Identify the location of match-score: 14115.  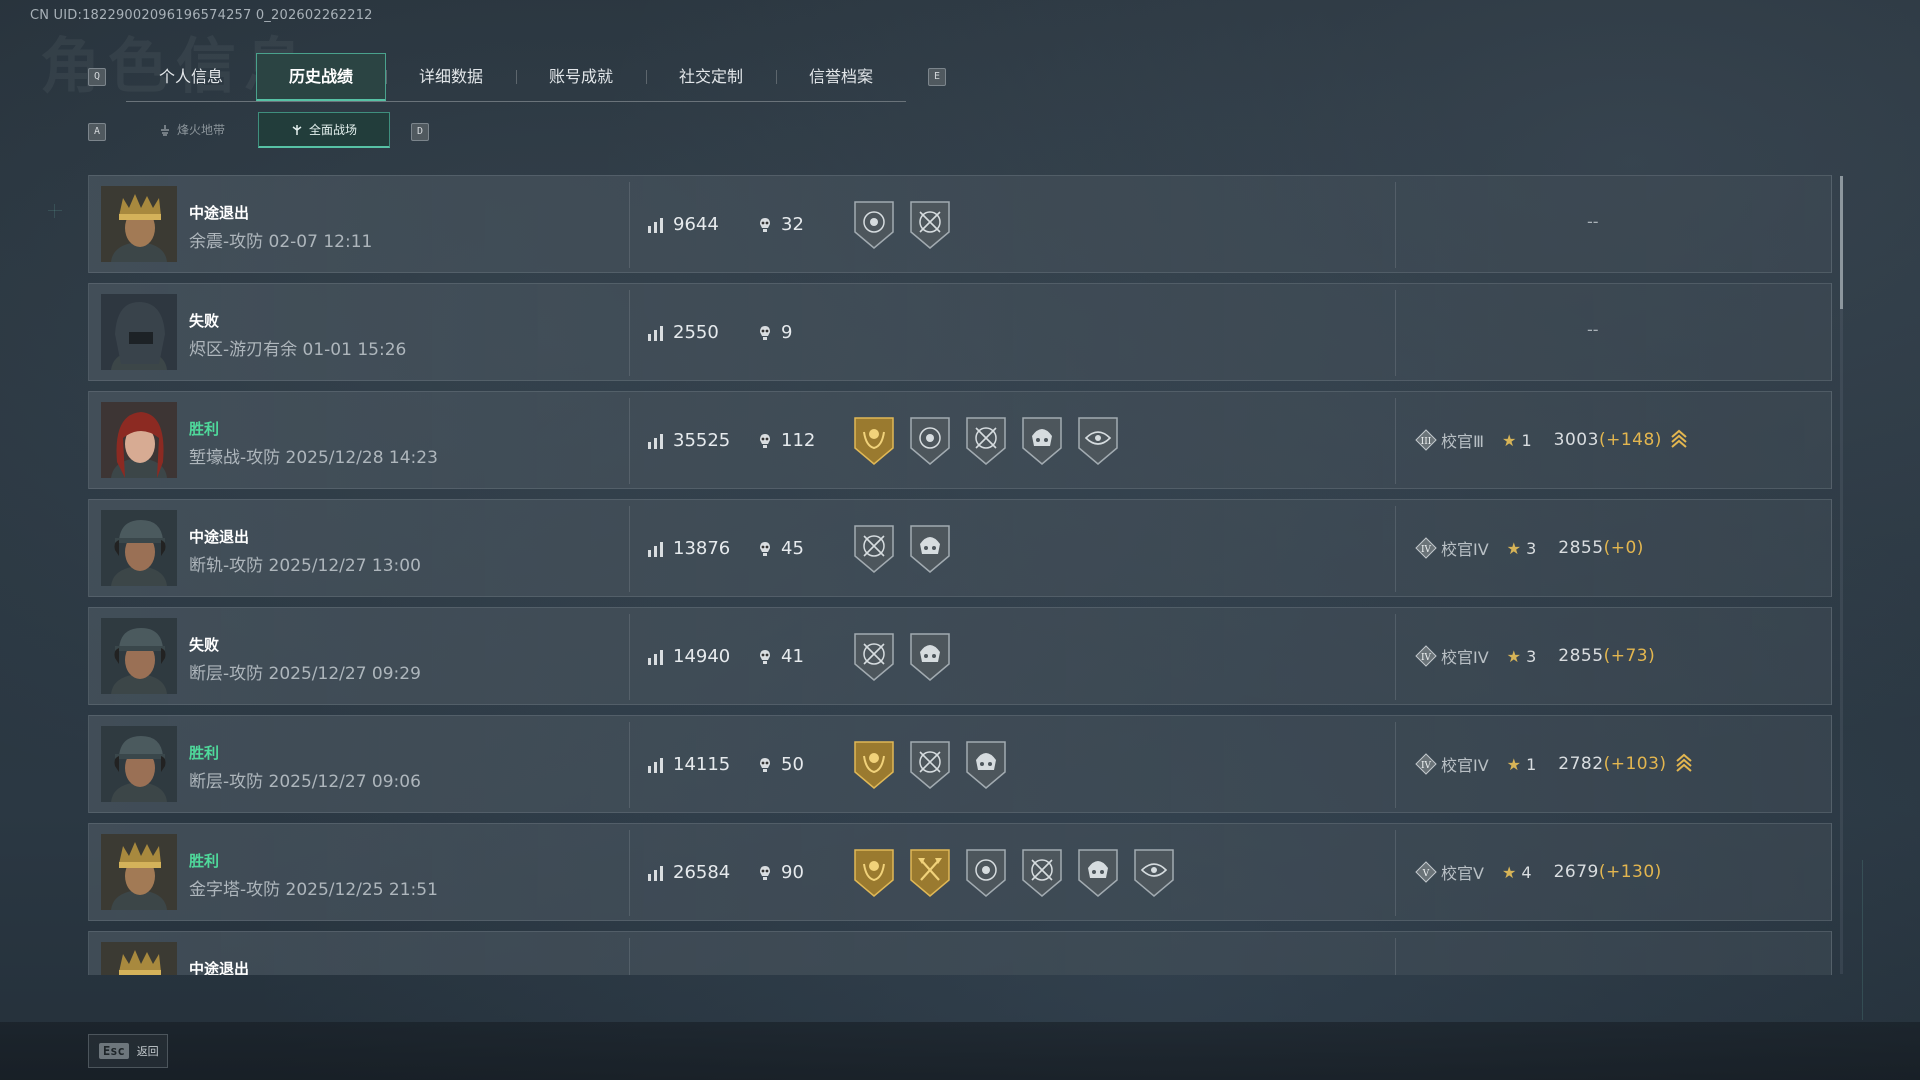
(688, 764).